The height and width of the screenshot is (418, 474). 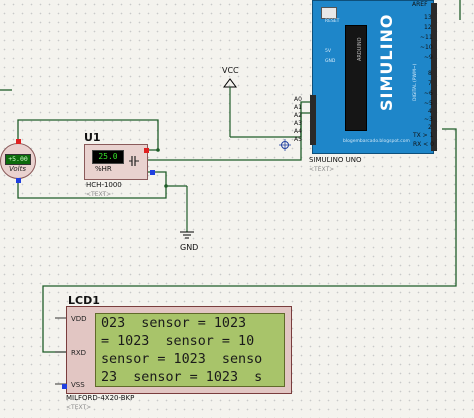 I want to click on vcc-terminal, so click(x=230, y=107).